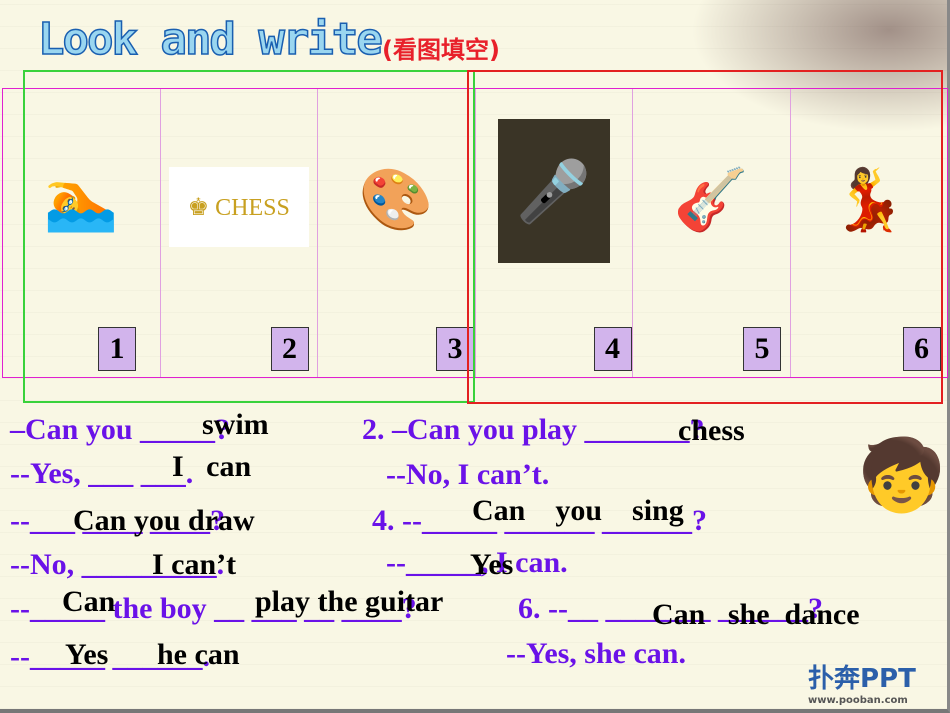  Describe the element at coordinates (468, 474) in the screenshot. I see `question-2-reply: --No, I can’t.` at that location.